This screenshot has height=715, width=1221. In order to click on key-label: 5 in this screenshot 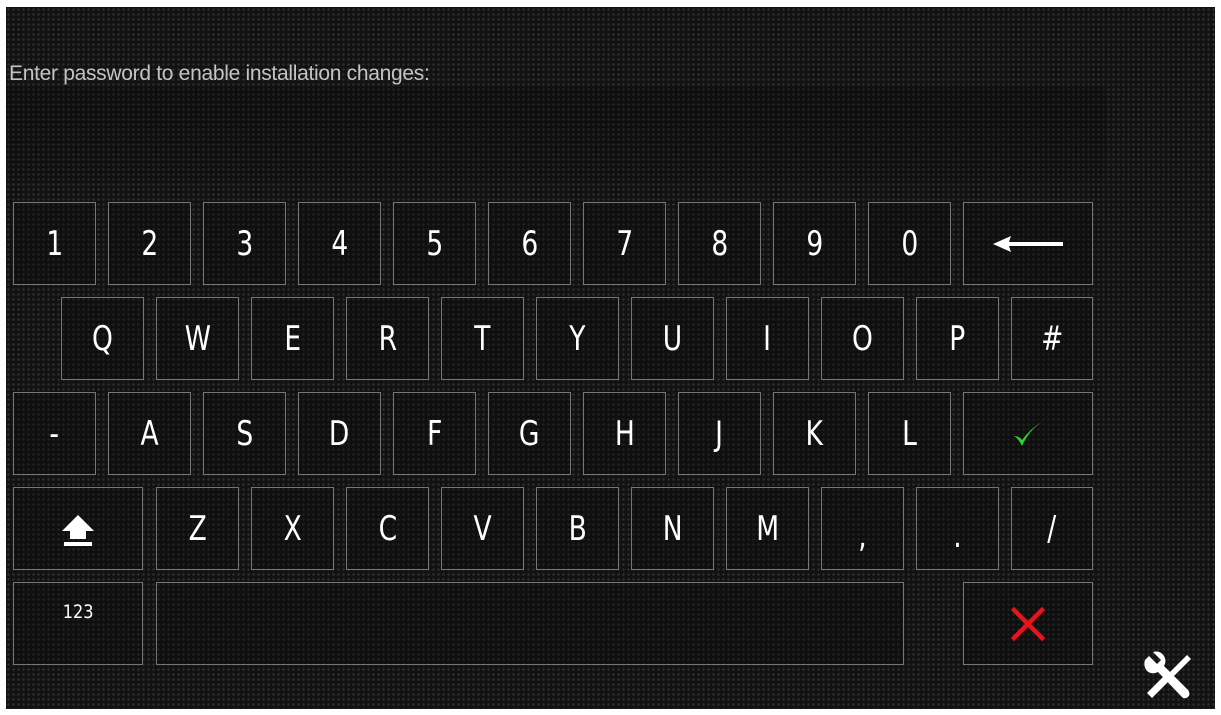, I will do `click(434, 243)`.